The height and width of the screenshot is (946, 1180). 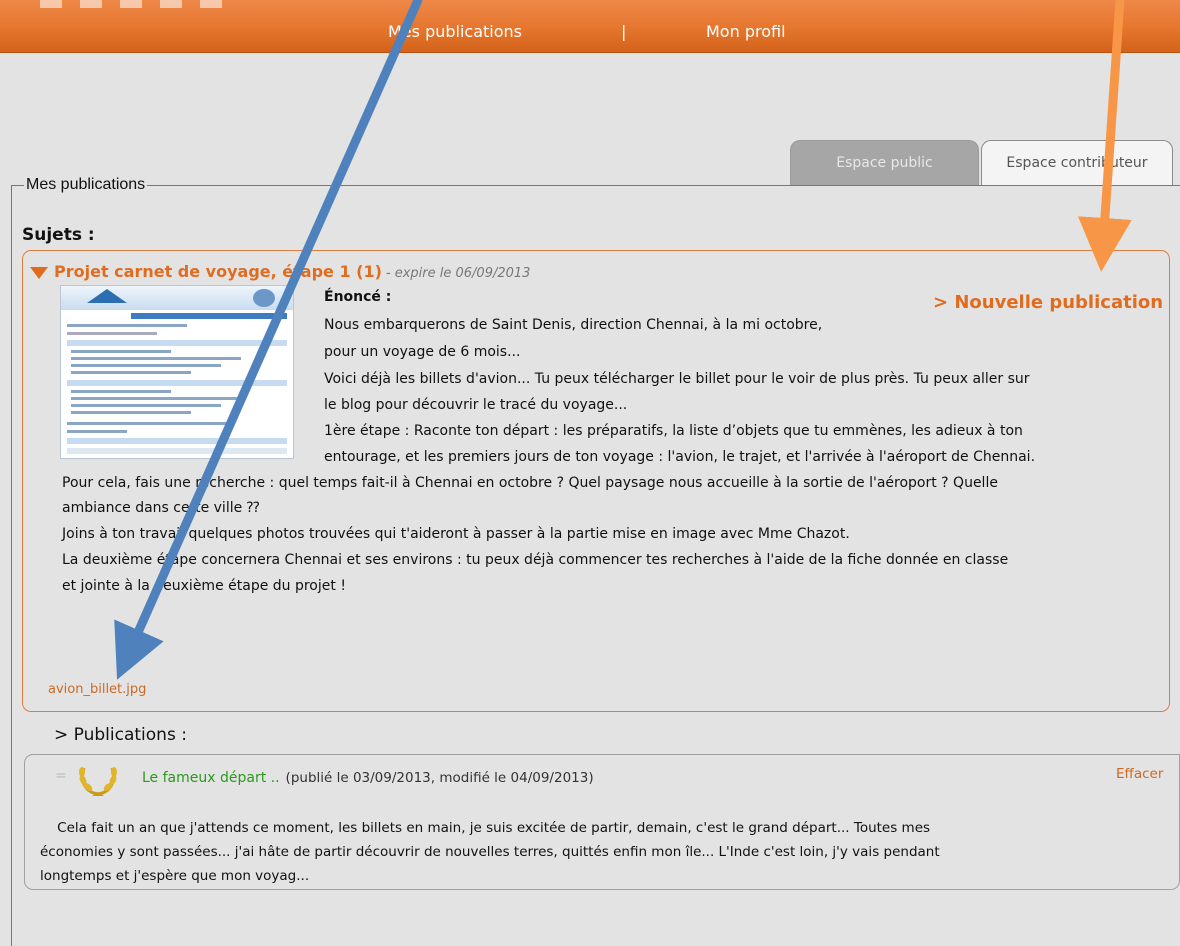 What do you see at coordinates (746, 31) in the screenshot?
I see `nav-my-profile: Mon profil` at bounding box center [746, 31].